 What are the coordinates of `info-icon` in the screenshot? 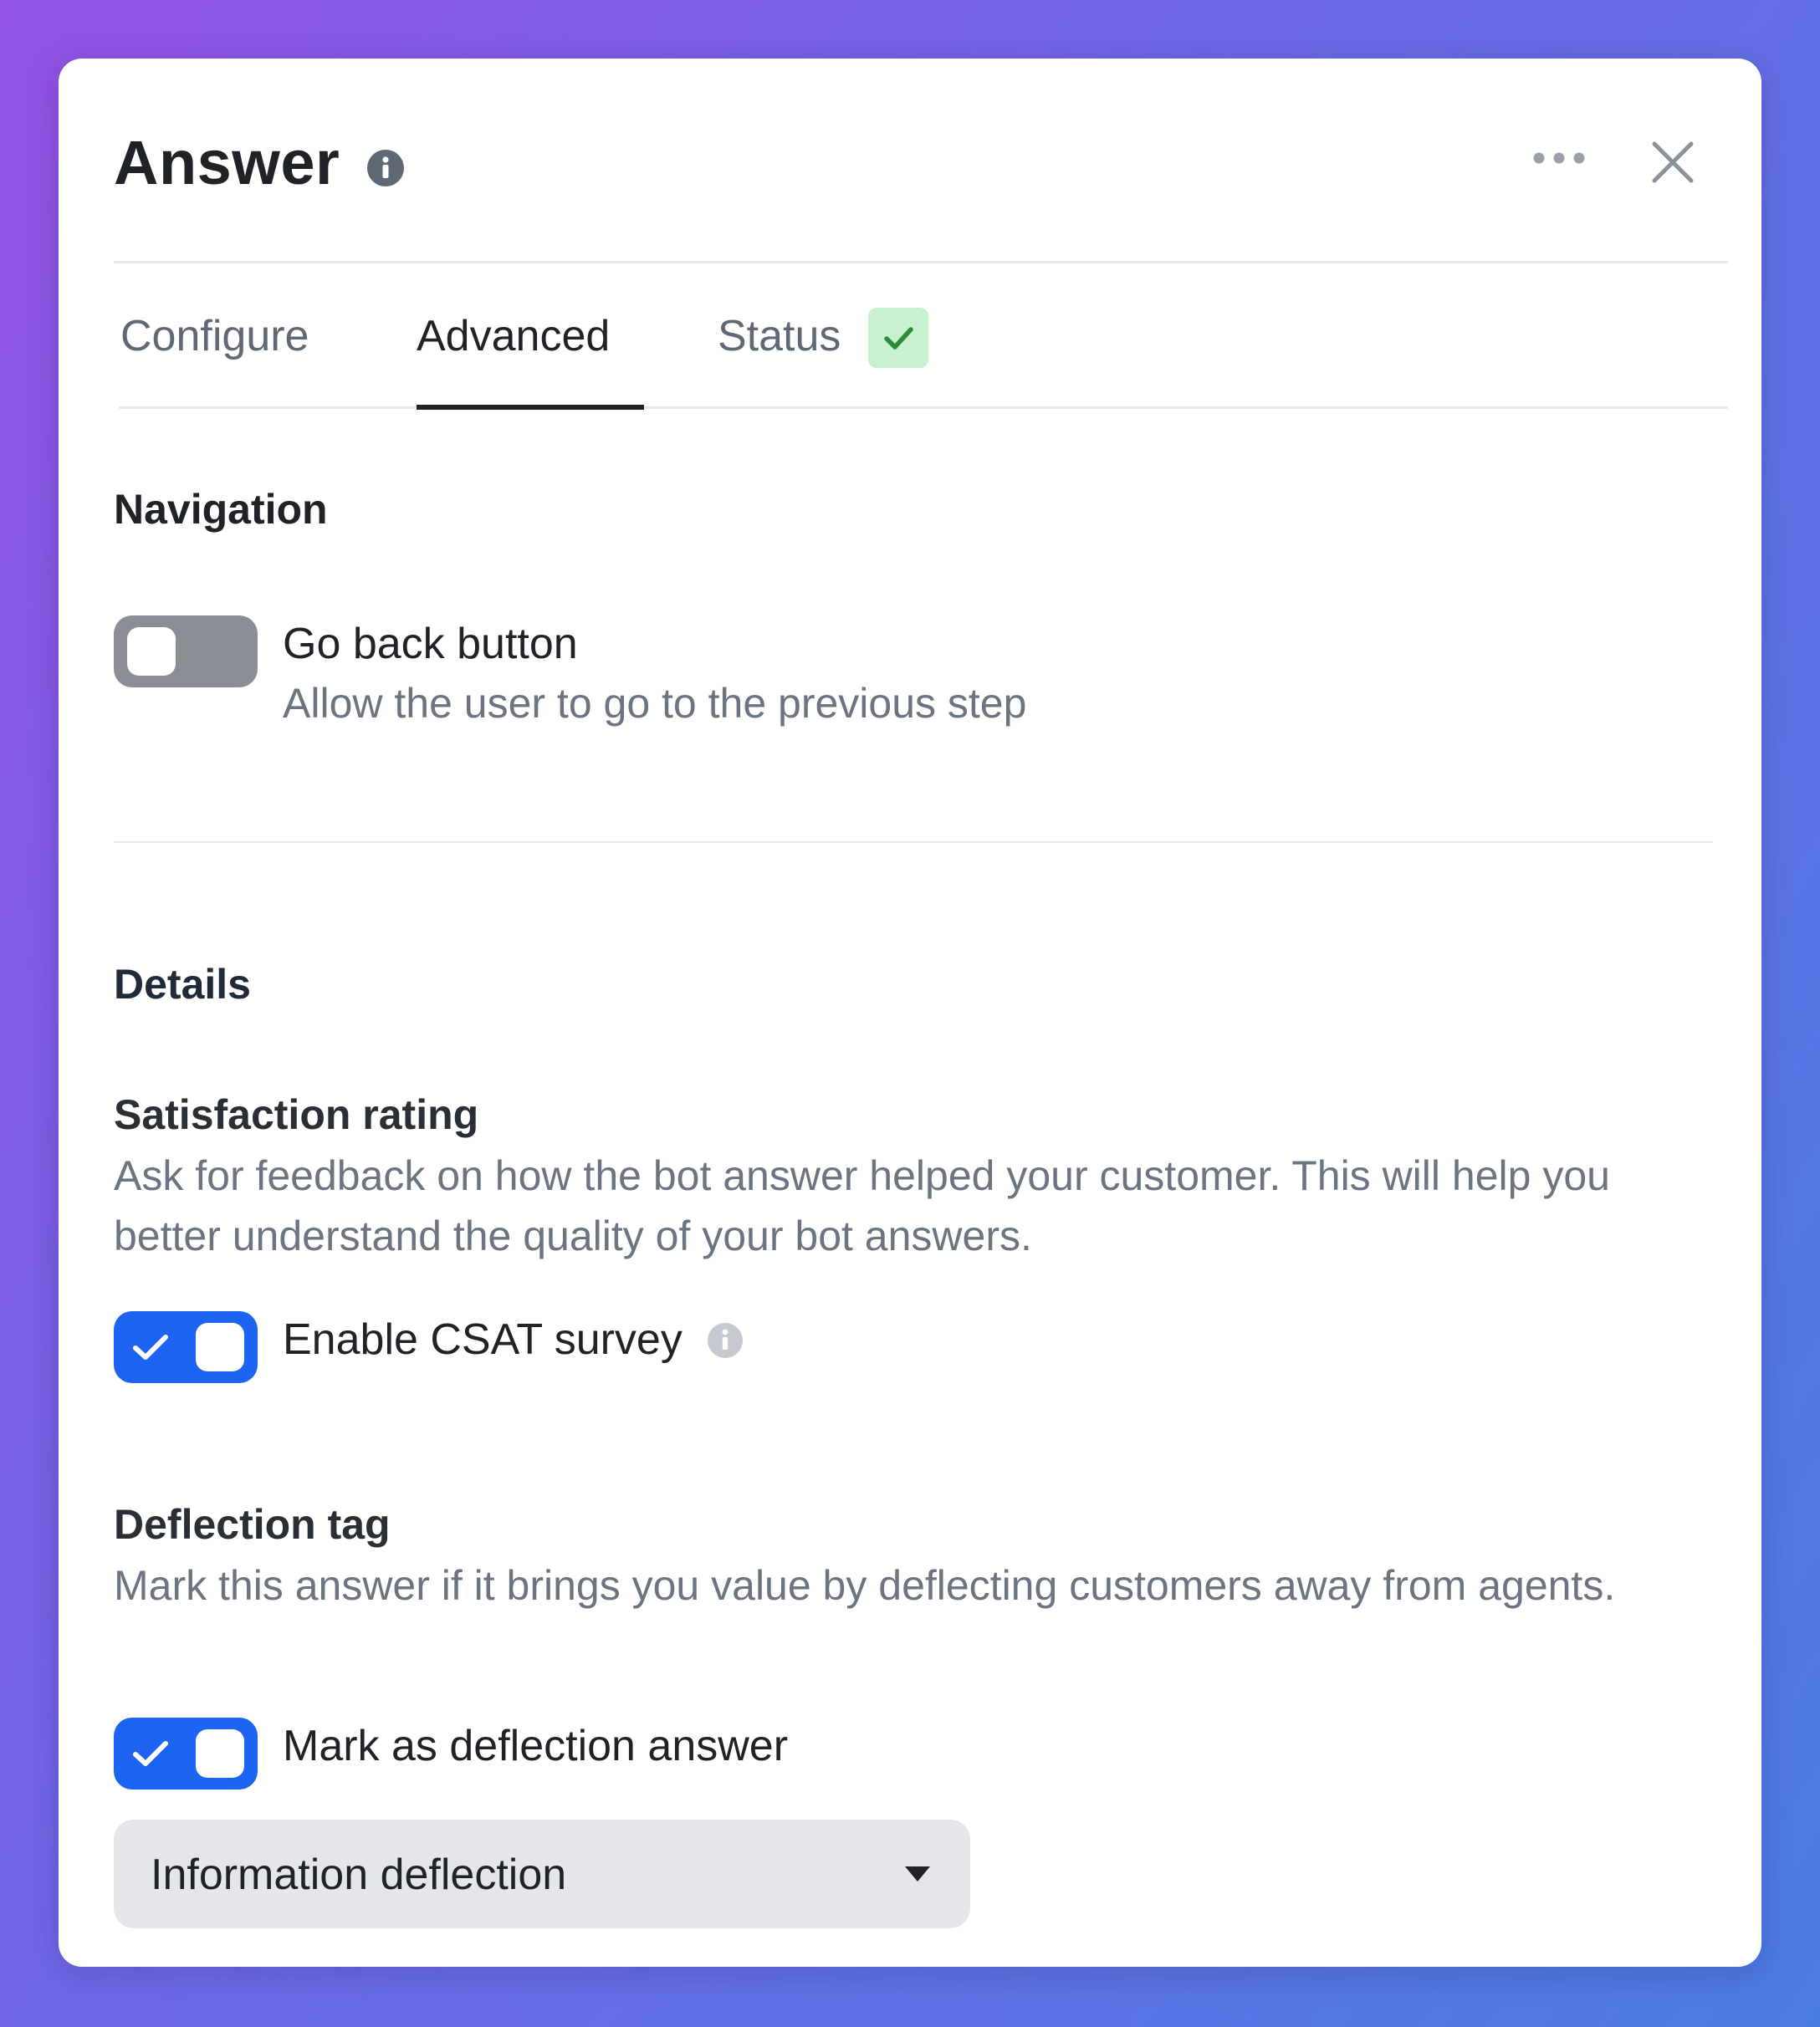 It's located at (385, 168).